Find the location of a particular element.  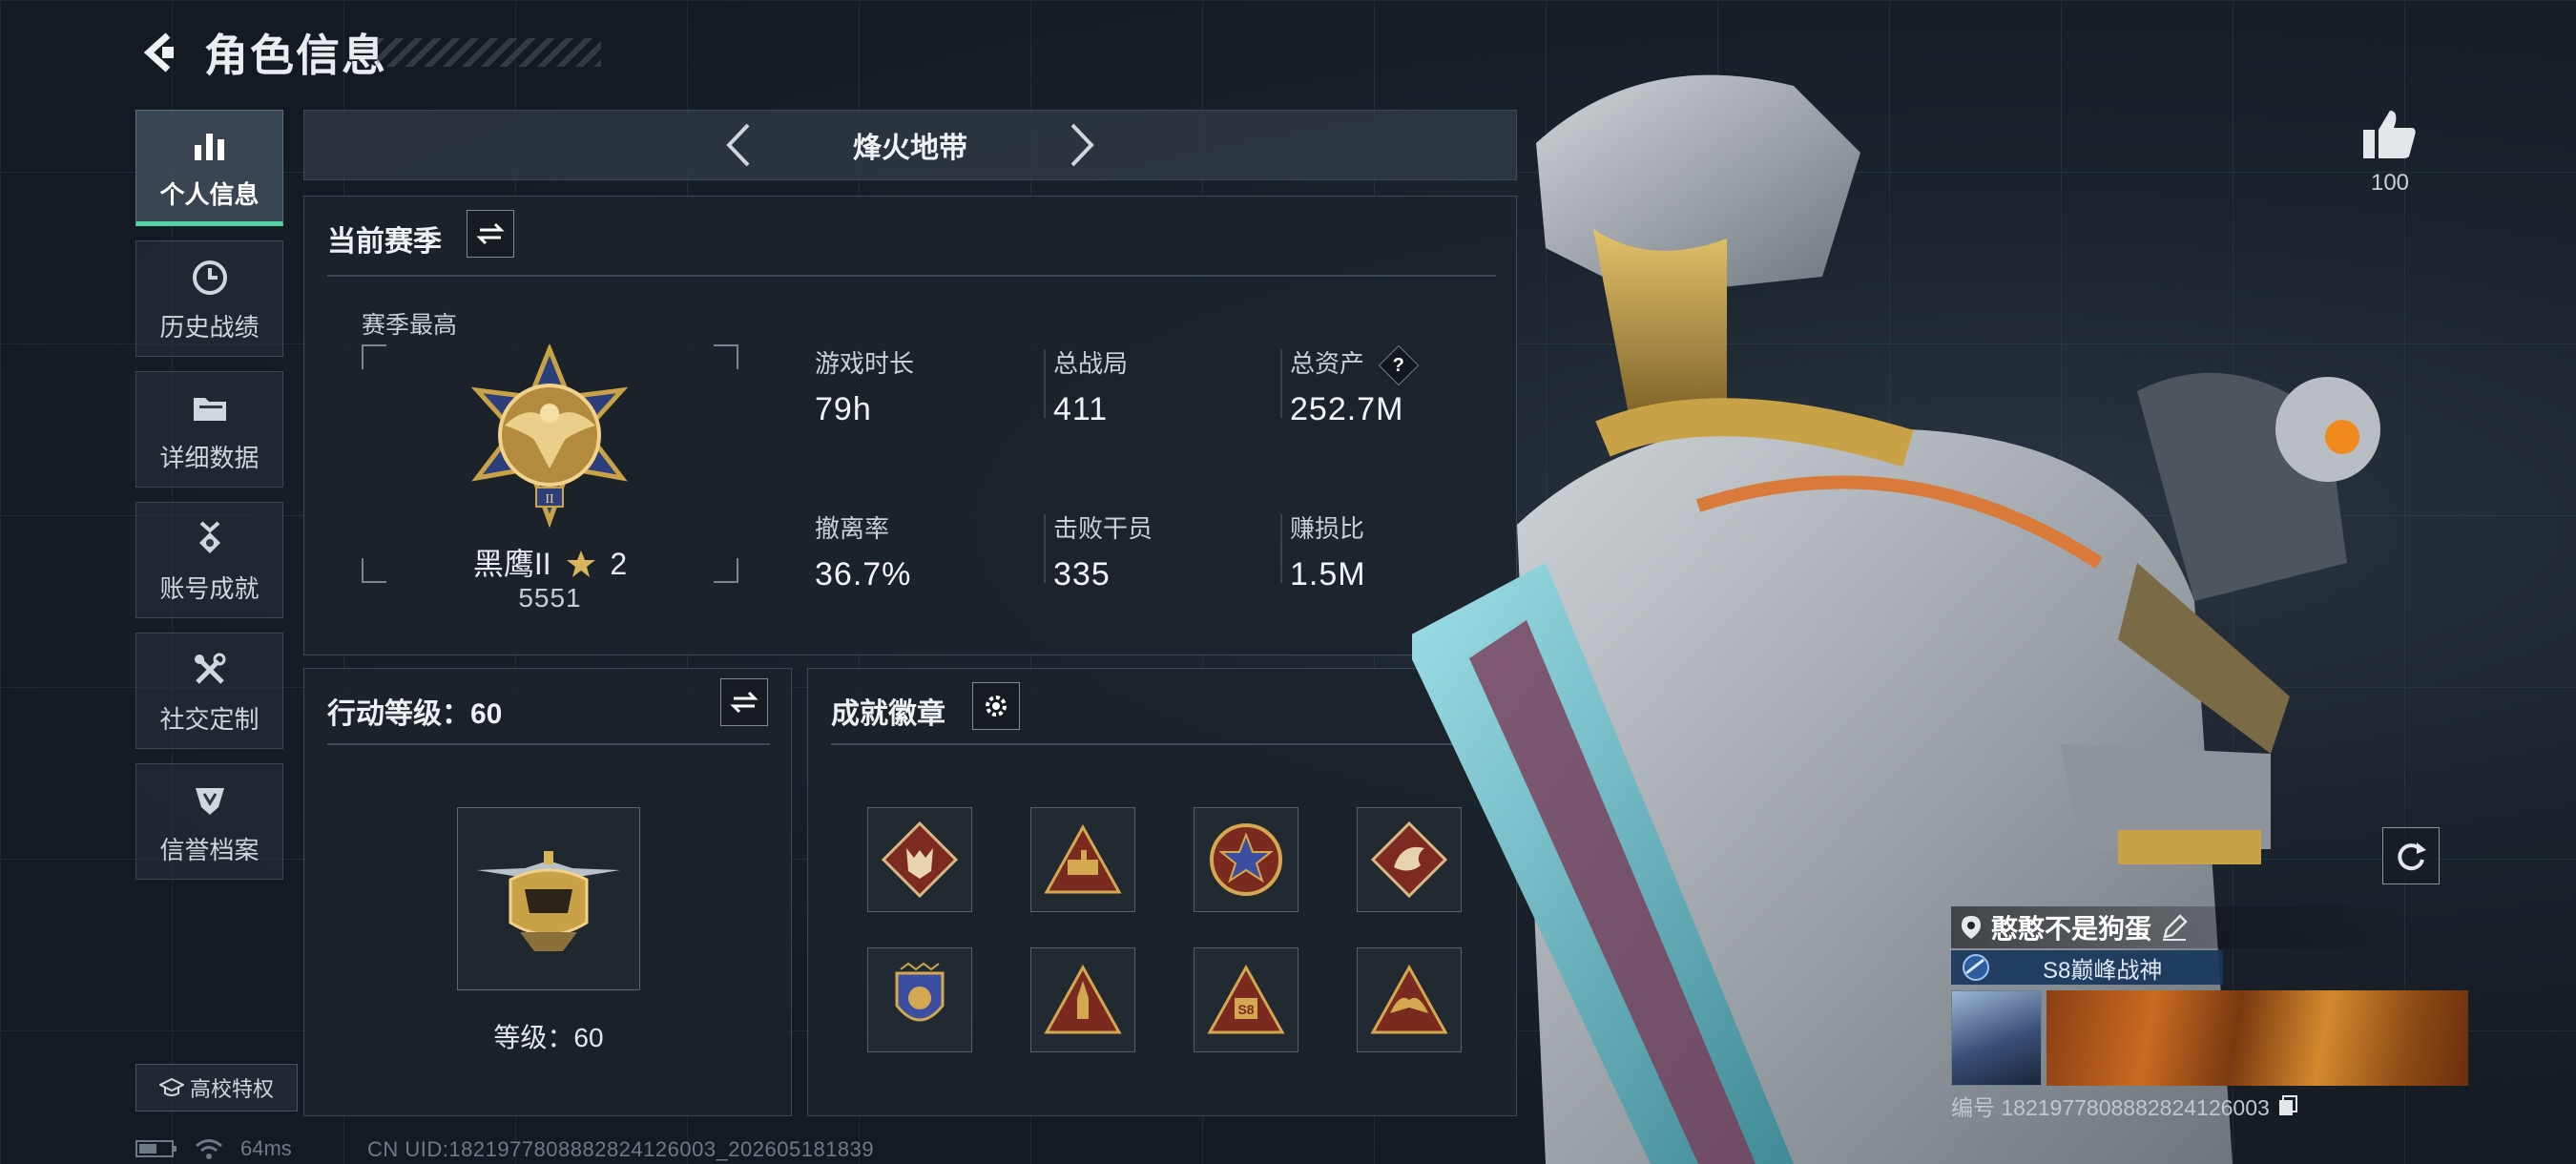

sidebar-item-history: 历史战绩 is located at coordinates (209, 298).